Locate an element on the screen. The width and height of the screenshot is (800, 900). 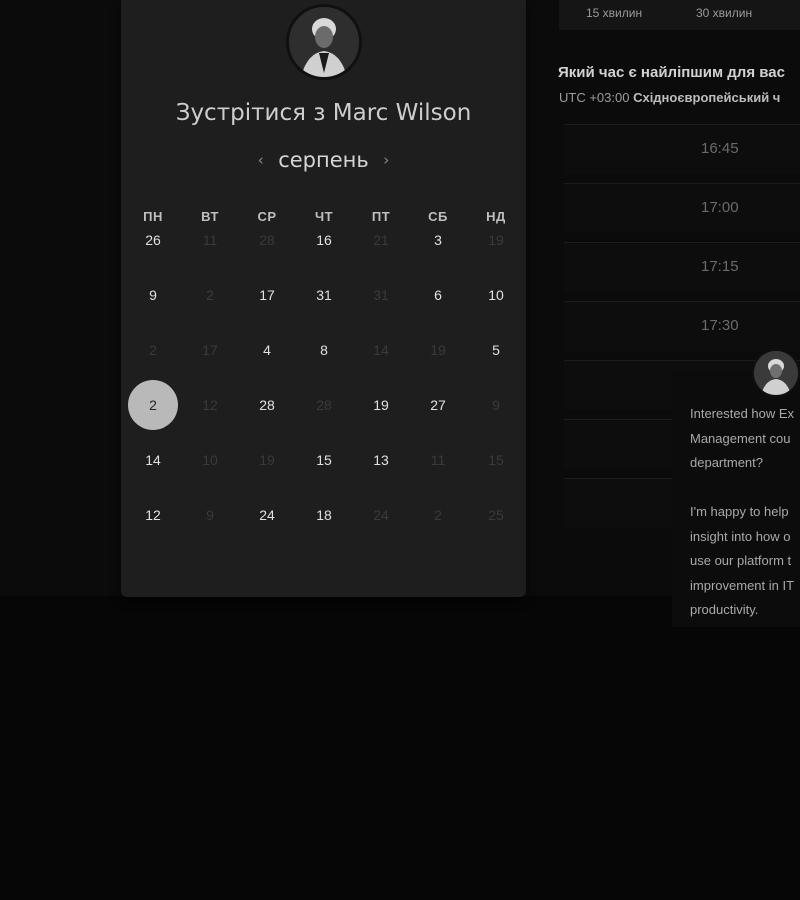
chat-line: productivity. is located at coordinates (724, 609).